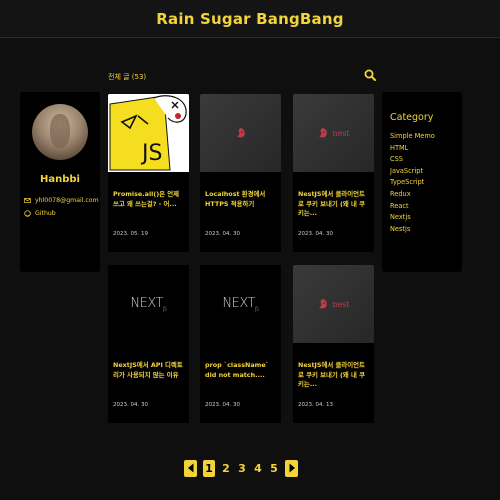 This screenshot has height=500, width=500. What do you see at coordinates (61, 213) in the screenshot?
I see `profile-github-link: Github` at bounding box center [61, 213].